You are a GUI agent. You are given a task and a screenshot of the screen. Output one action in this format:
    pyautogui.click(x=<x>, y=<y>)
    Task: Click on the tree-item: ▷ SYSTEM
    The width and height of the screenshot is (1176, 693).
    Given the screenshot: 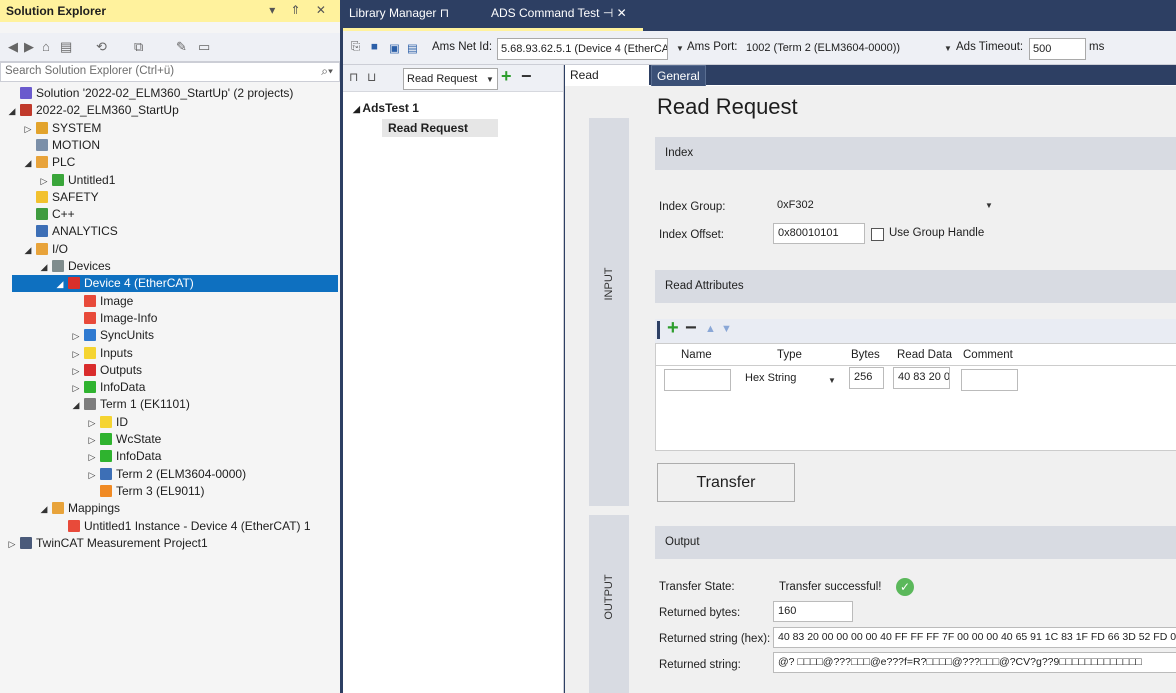 What is the action you would take?
    pyautogui.click(x=51, y=129)
    